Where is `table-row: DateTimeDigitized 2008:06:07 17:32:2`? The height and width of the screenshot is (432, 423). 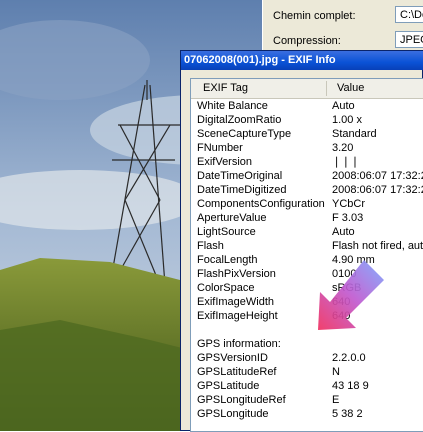
table-row: DateTimeDigitized 2008:06:07 17:32:2 is located at coordinates (307, 190).